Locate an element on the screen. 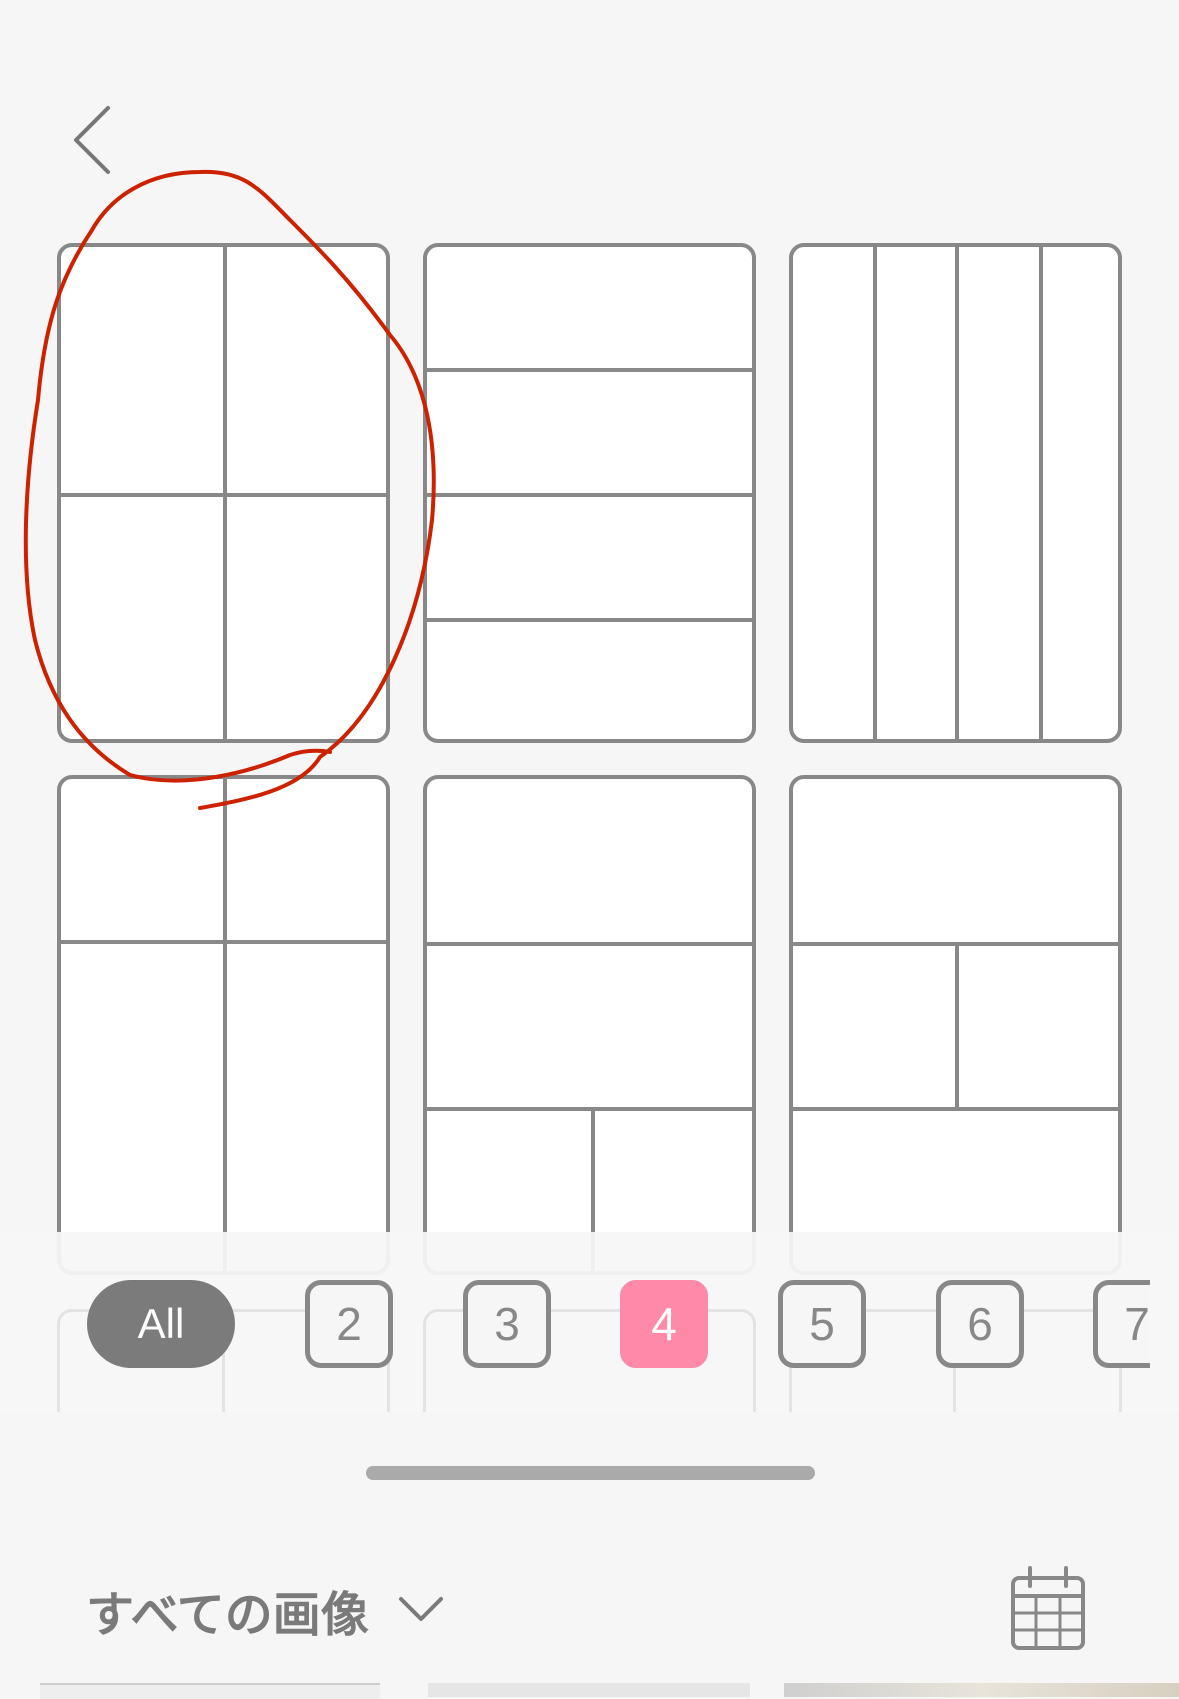 Image resolution: width=1179 pixels, height=1699 pixels. calendar-button is located at coordinates (1048, 1609).